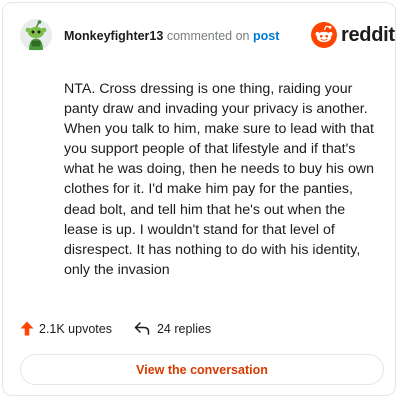 The width and height of the screenshot is (400, 400). What do you see at coordinates (142, 328) in the screenshot?
I see `reply-arrow-icon` at bounding box center [142, 328].